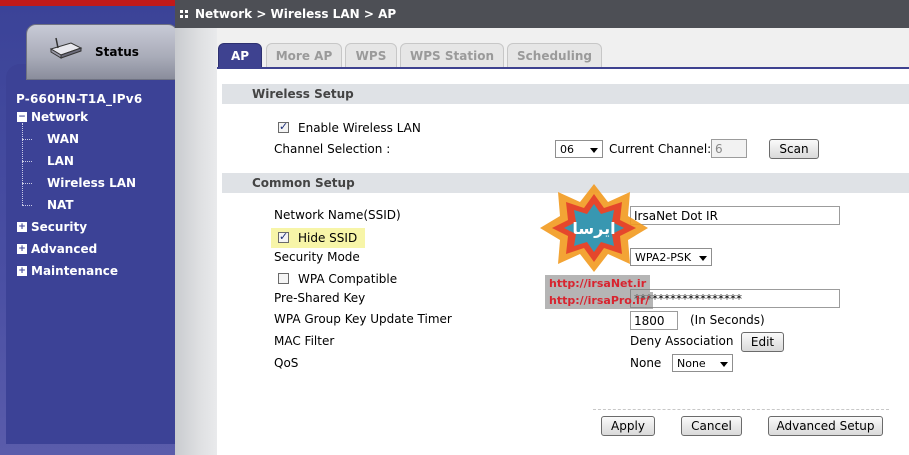 The image size is (909, 455). I want to click on watermark-logo-text: ایرسا, so click(593, 228).